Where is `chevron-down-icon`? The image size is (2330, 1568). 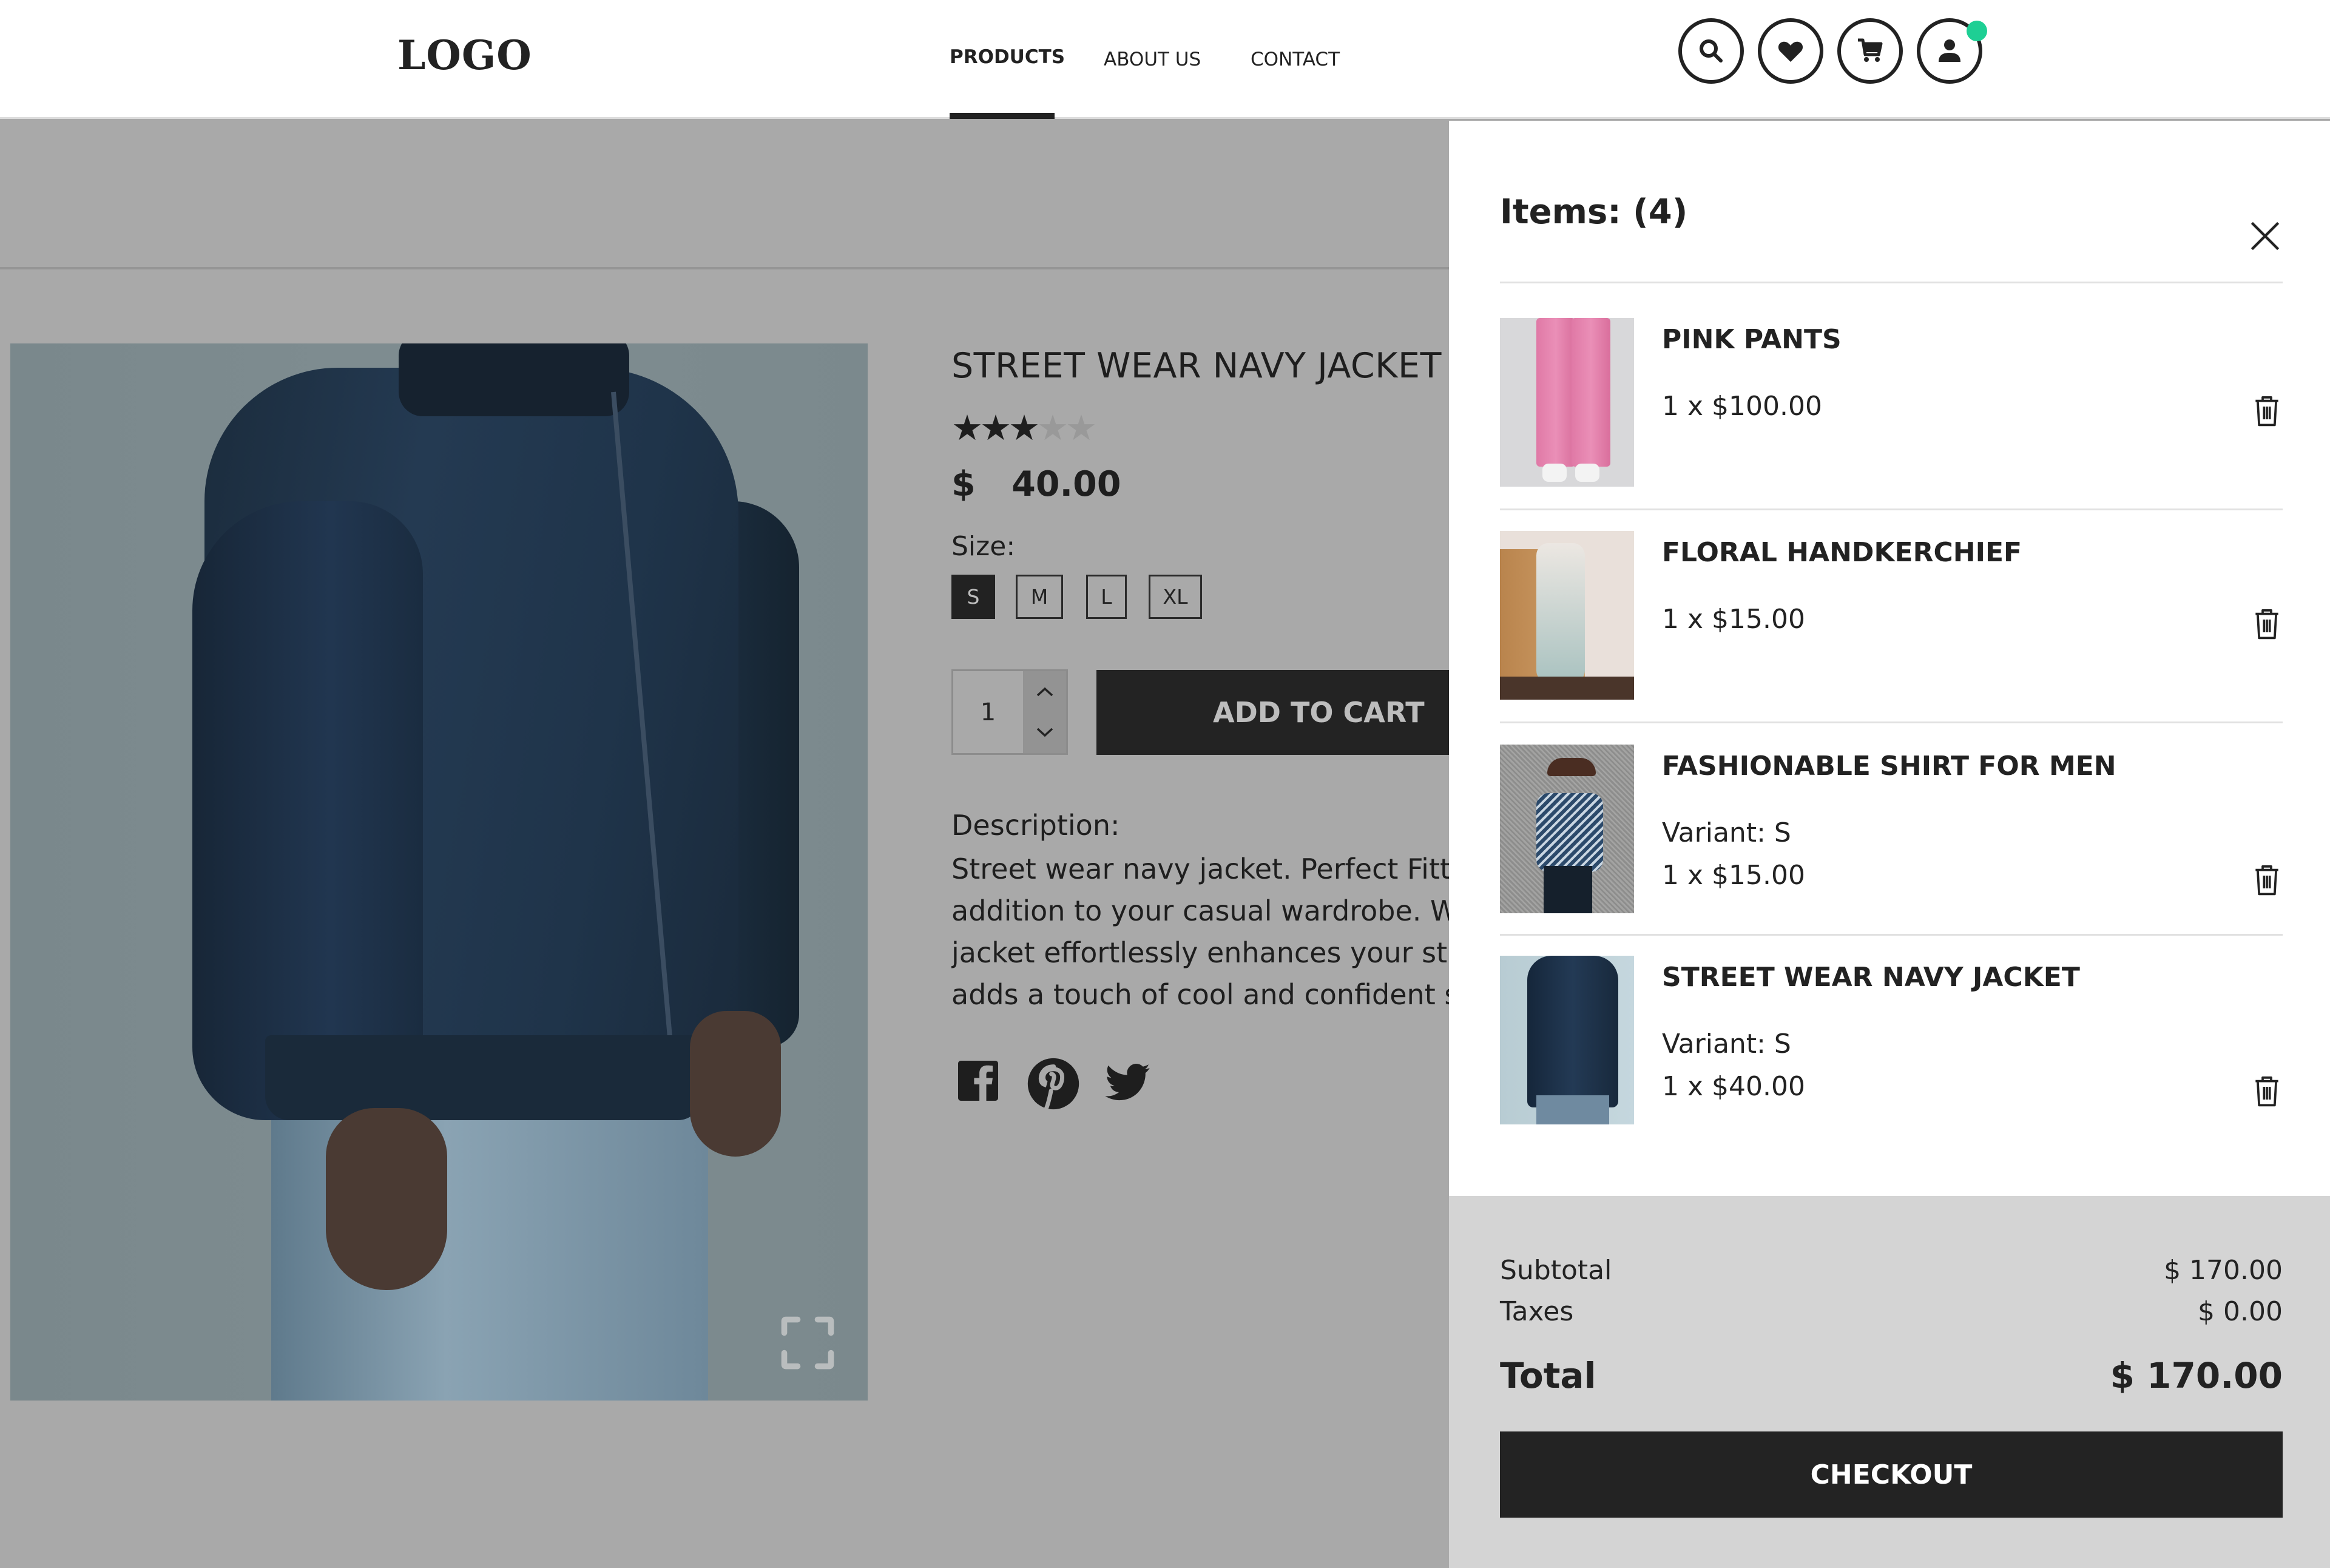
chevron-down-icon is located at coordinates (1044, 732).